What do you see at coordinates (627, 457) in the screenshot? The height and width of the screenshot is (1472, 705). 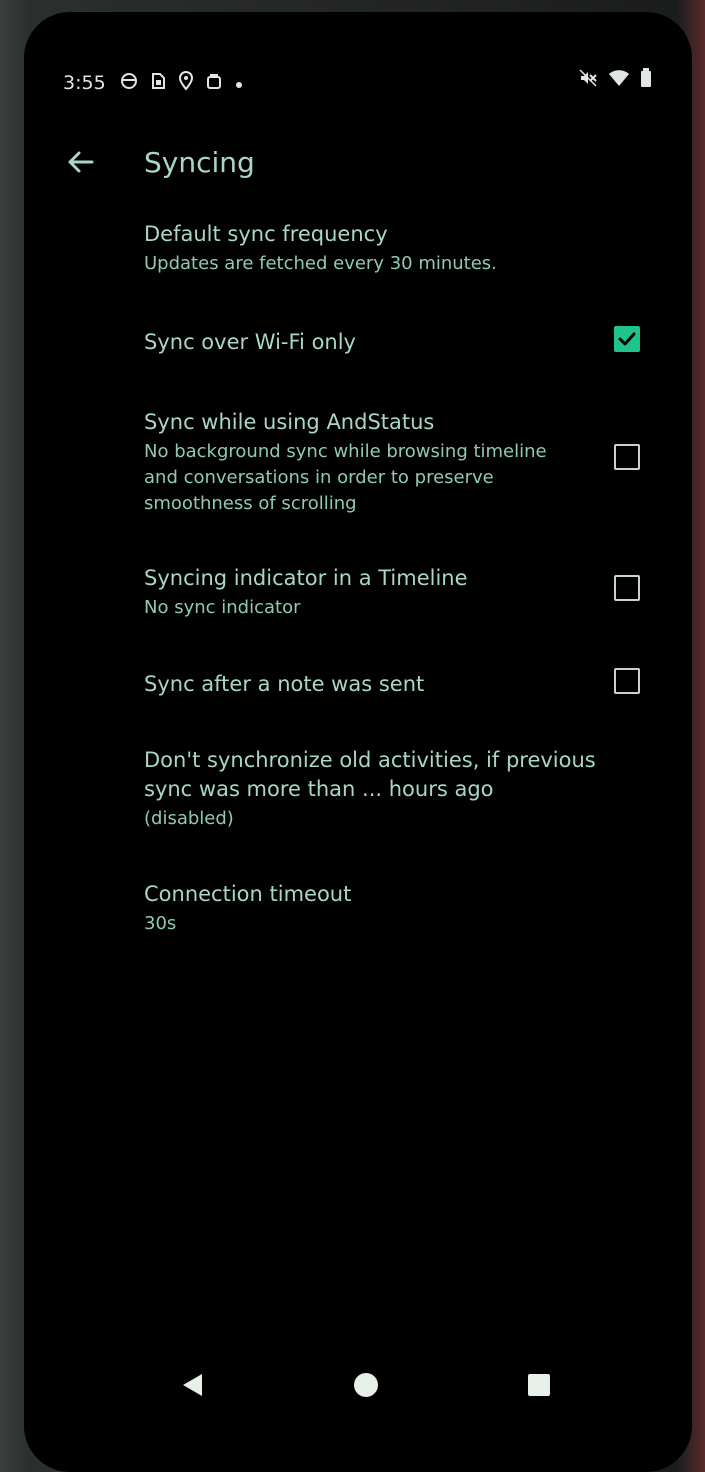 I see `sync-while-using-checkbox` at bounding box center [627, 457].